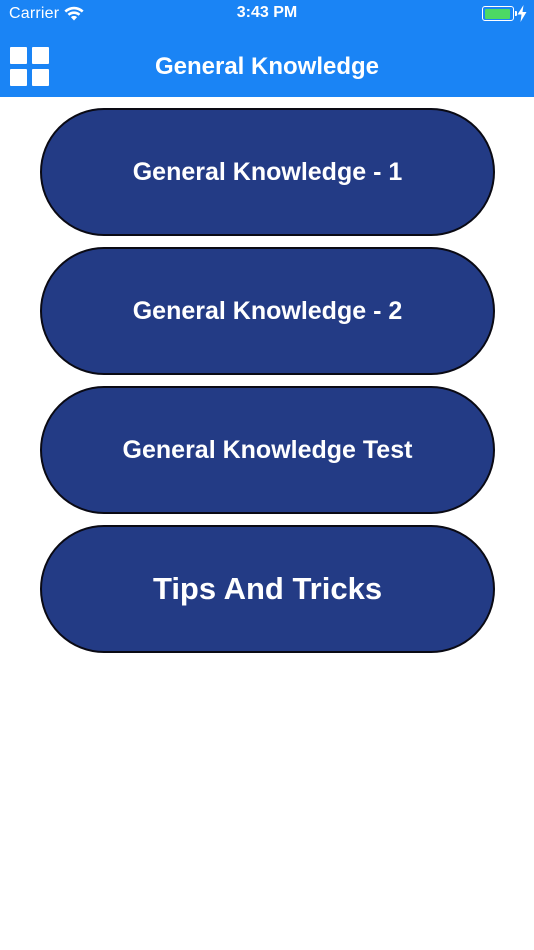  Describe the element at coordinates (522, 13) in the screenshot. I see `charging-bolt-icon` at that location.